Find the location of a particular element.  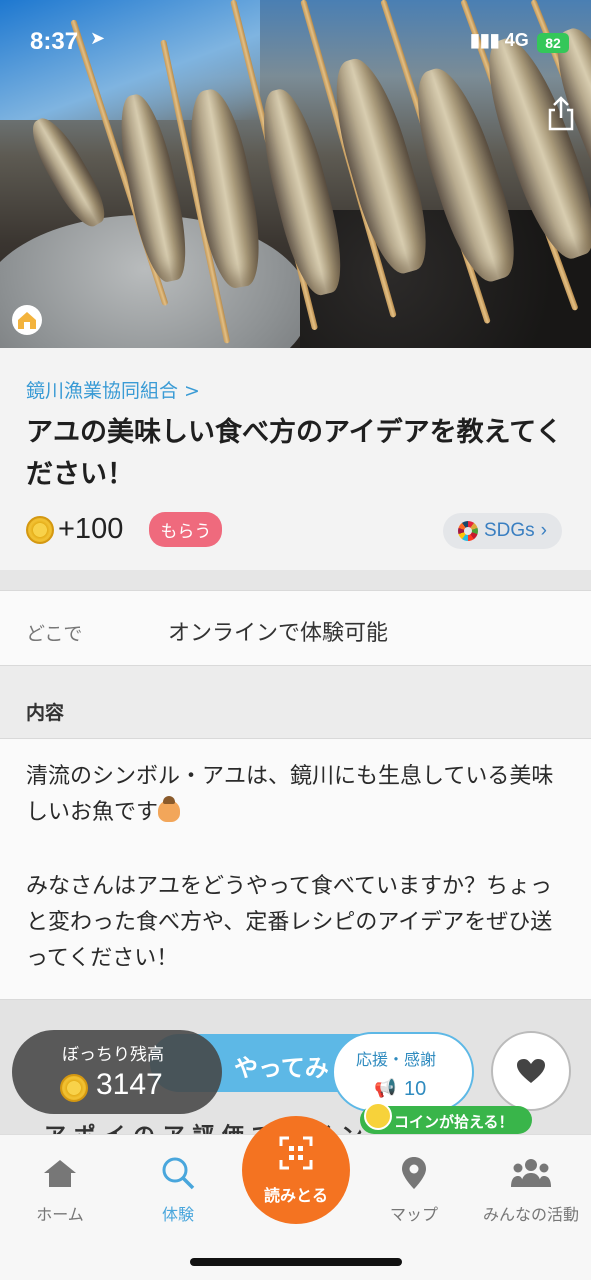

where-label: どこで is located at coordinates (54, 634).